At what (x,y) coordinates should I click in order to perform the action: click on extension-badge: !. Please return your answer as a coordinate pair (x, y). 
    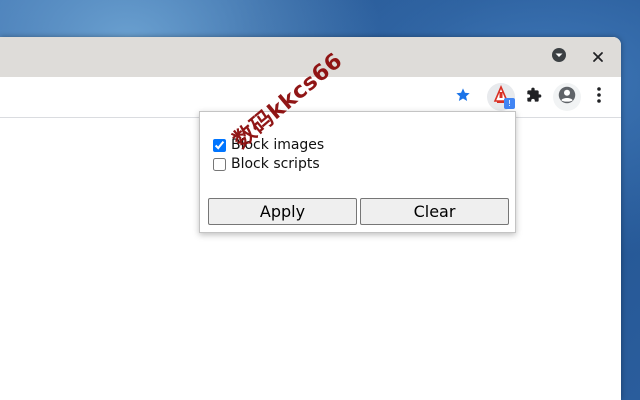
    Looking at the image, I should click on (509, 103).